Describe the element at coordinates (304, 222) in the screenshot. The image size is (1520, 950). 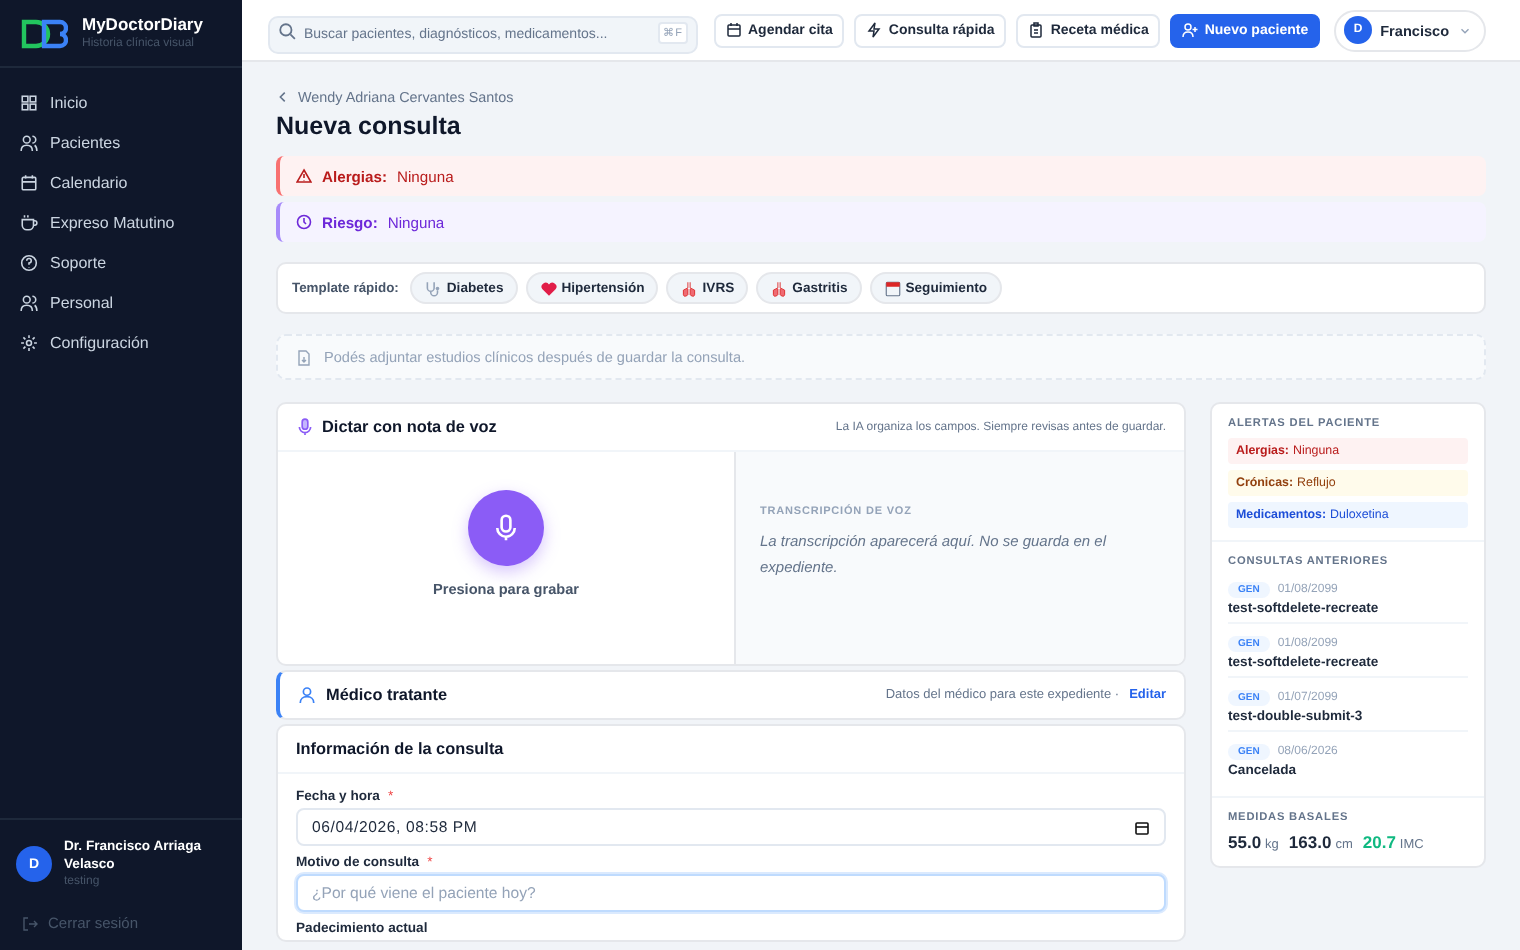
I see `clock-icon` at that location.